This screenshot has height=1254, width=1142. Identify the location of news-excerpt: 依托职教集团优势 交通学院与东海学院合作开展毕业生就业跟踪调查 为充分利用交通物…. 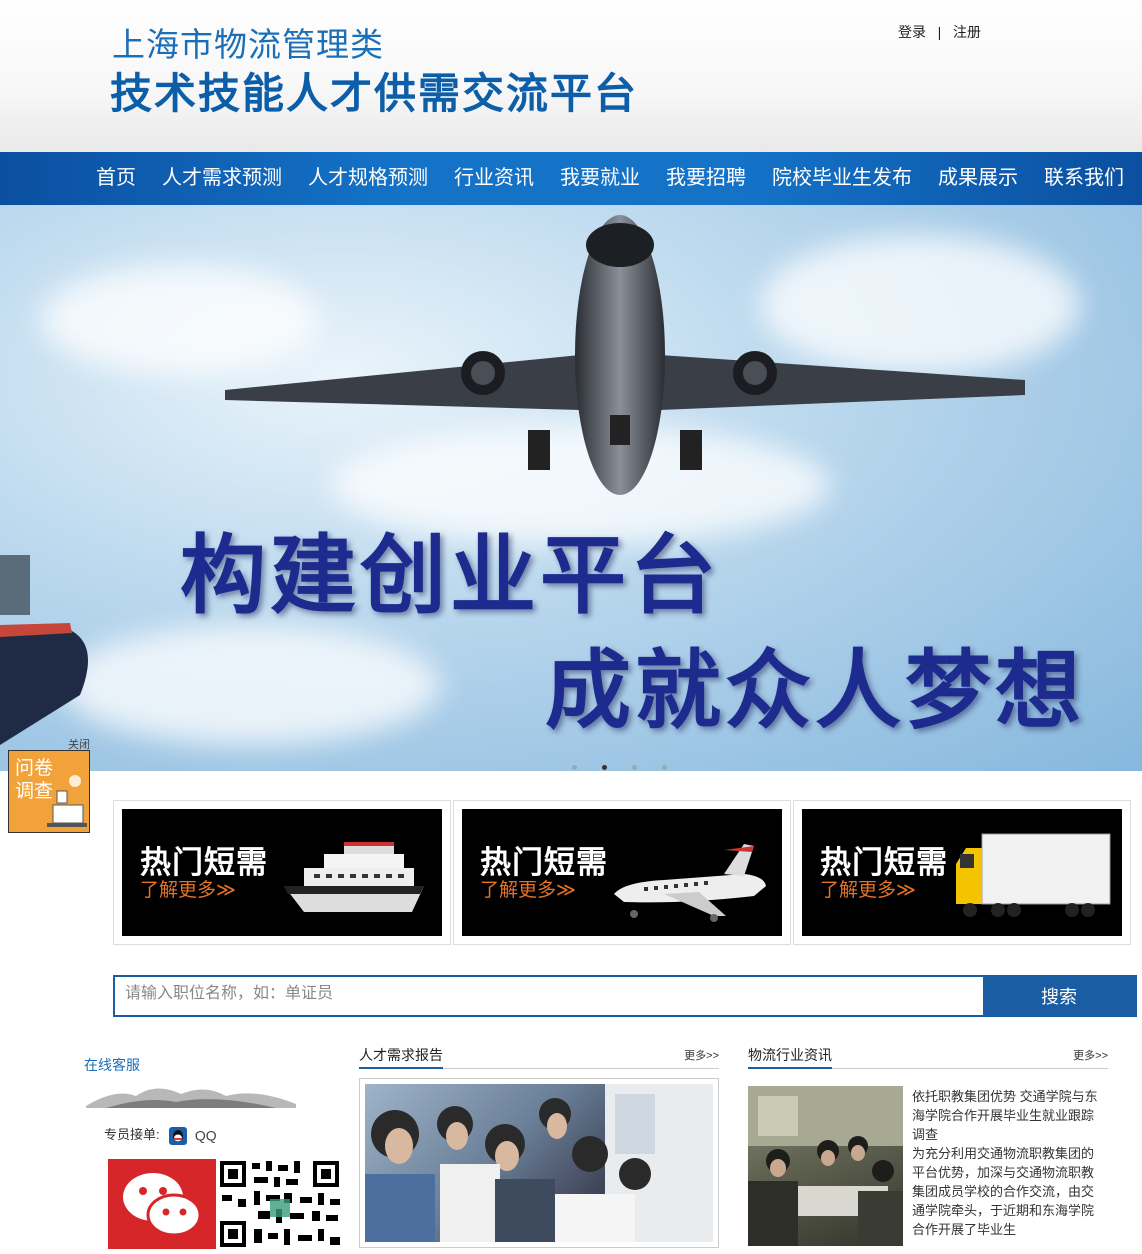
(1007, 1163).